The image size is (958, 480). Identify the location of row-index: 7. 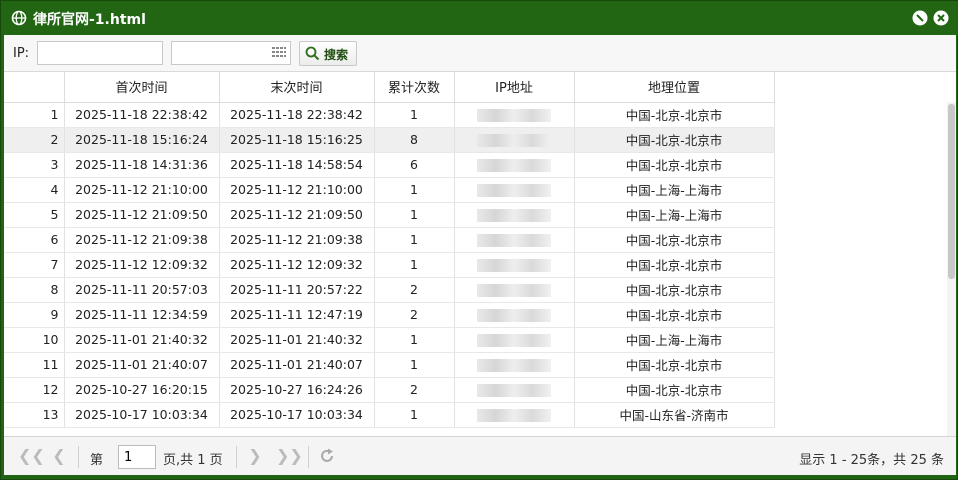
(34, 265).